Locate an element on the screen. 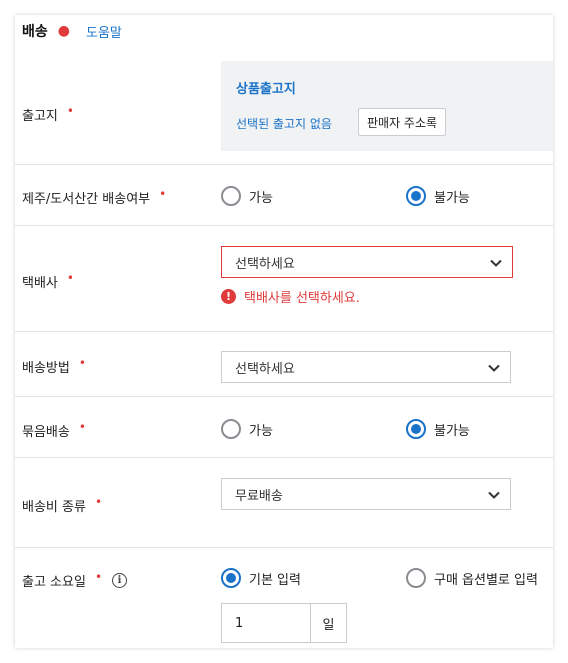 This screenshot has height=663, width=568. fee-type-row: 배송비 종류 • 무료배송 is located at coordinates (284, 503).